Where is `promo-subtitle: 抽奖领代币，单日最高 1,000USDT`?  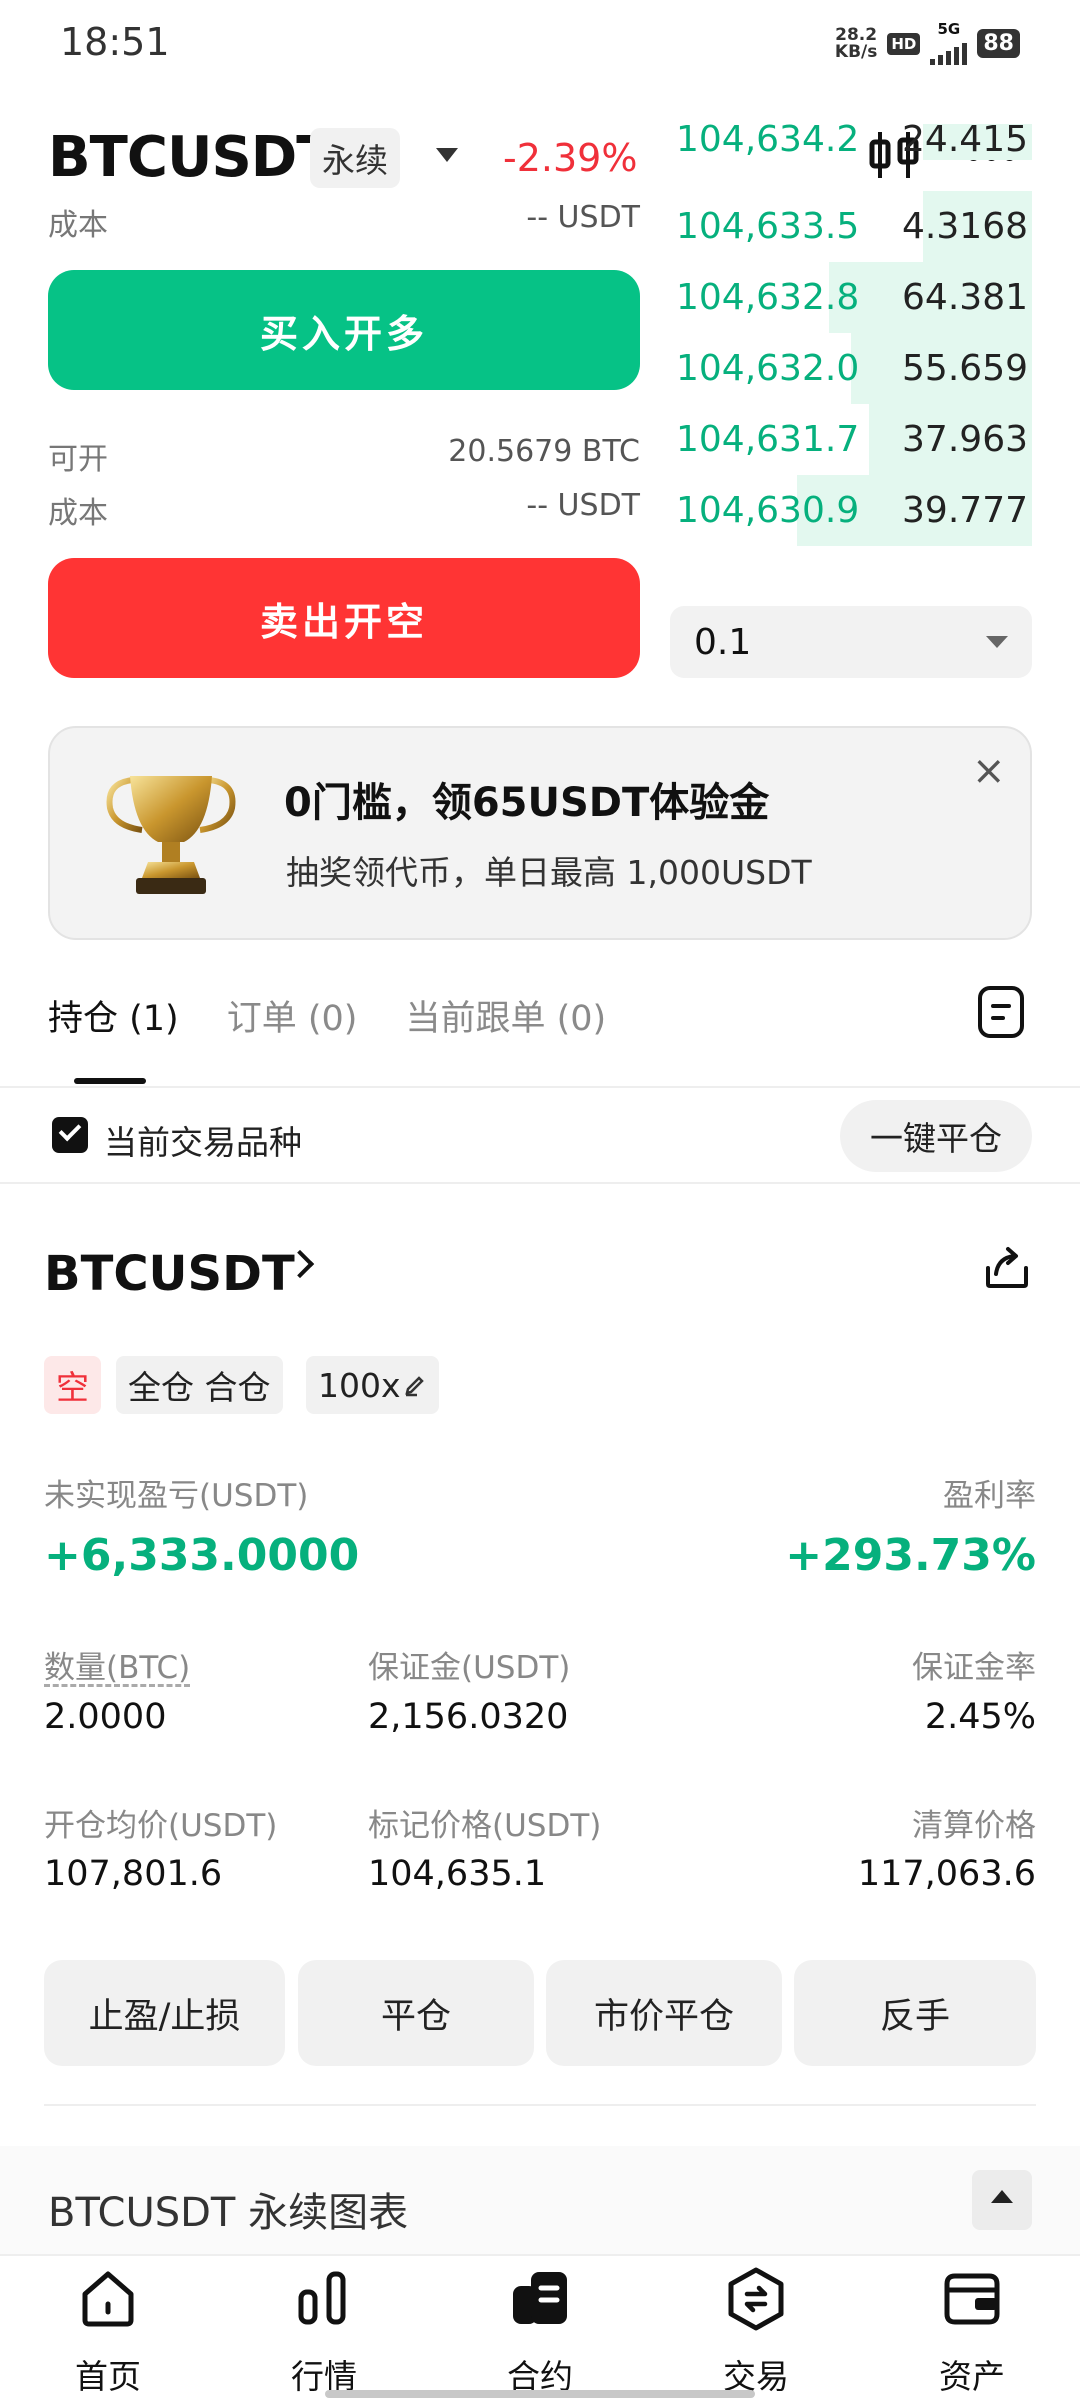 promo-subtitle: 抽奖领代币，单日最高 1,000USDT is located at coordinates (549, 872).